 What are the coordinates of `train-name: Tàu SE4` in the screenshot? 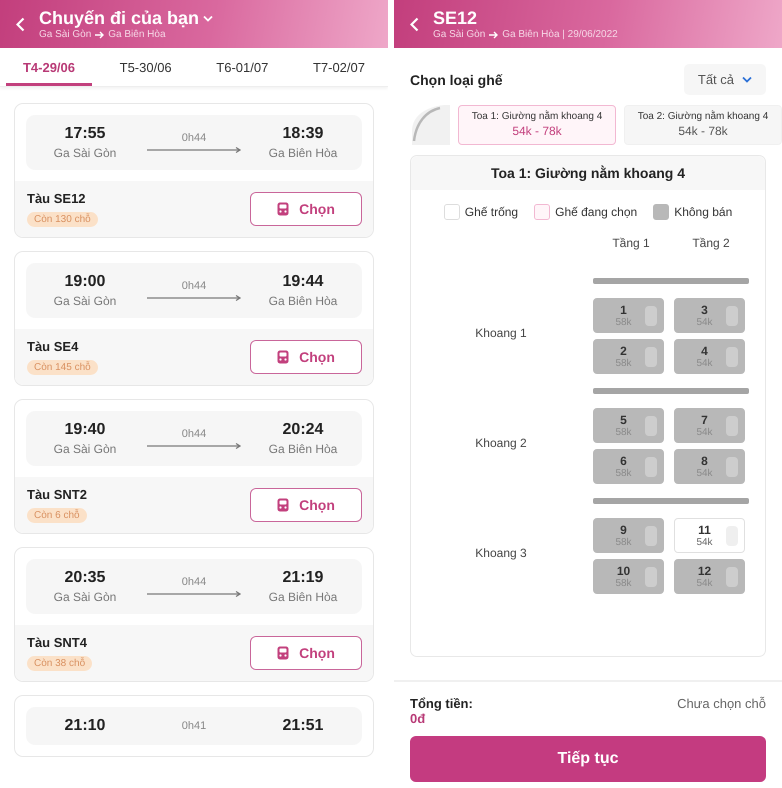 It's located at (52, 346).